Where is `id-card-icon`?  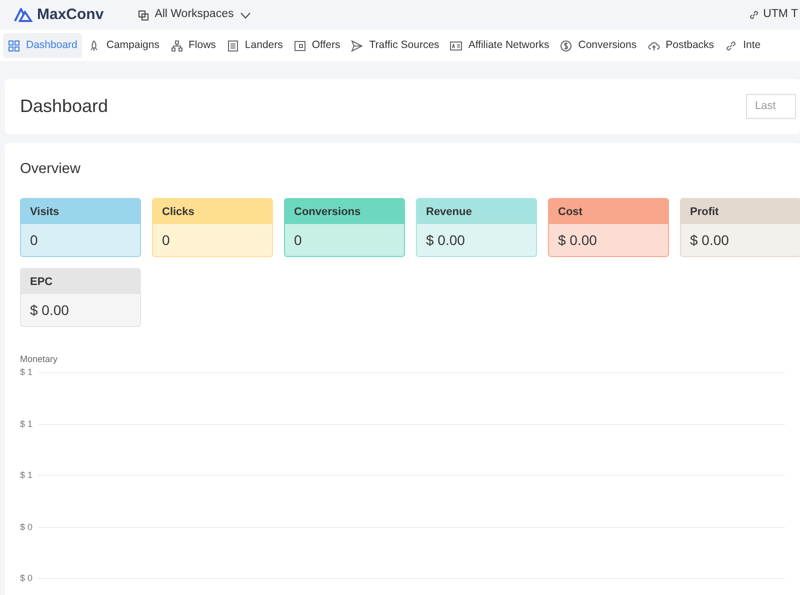
id-card-icon is located at coordinates (456, 46).